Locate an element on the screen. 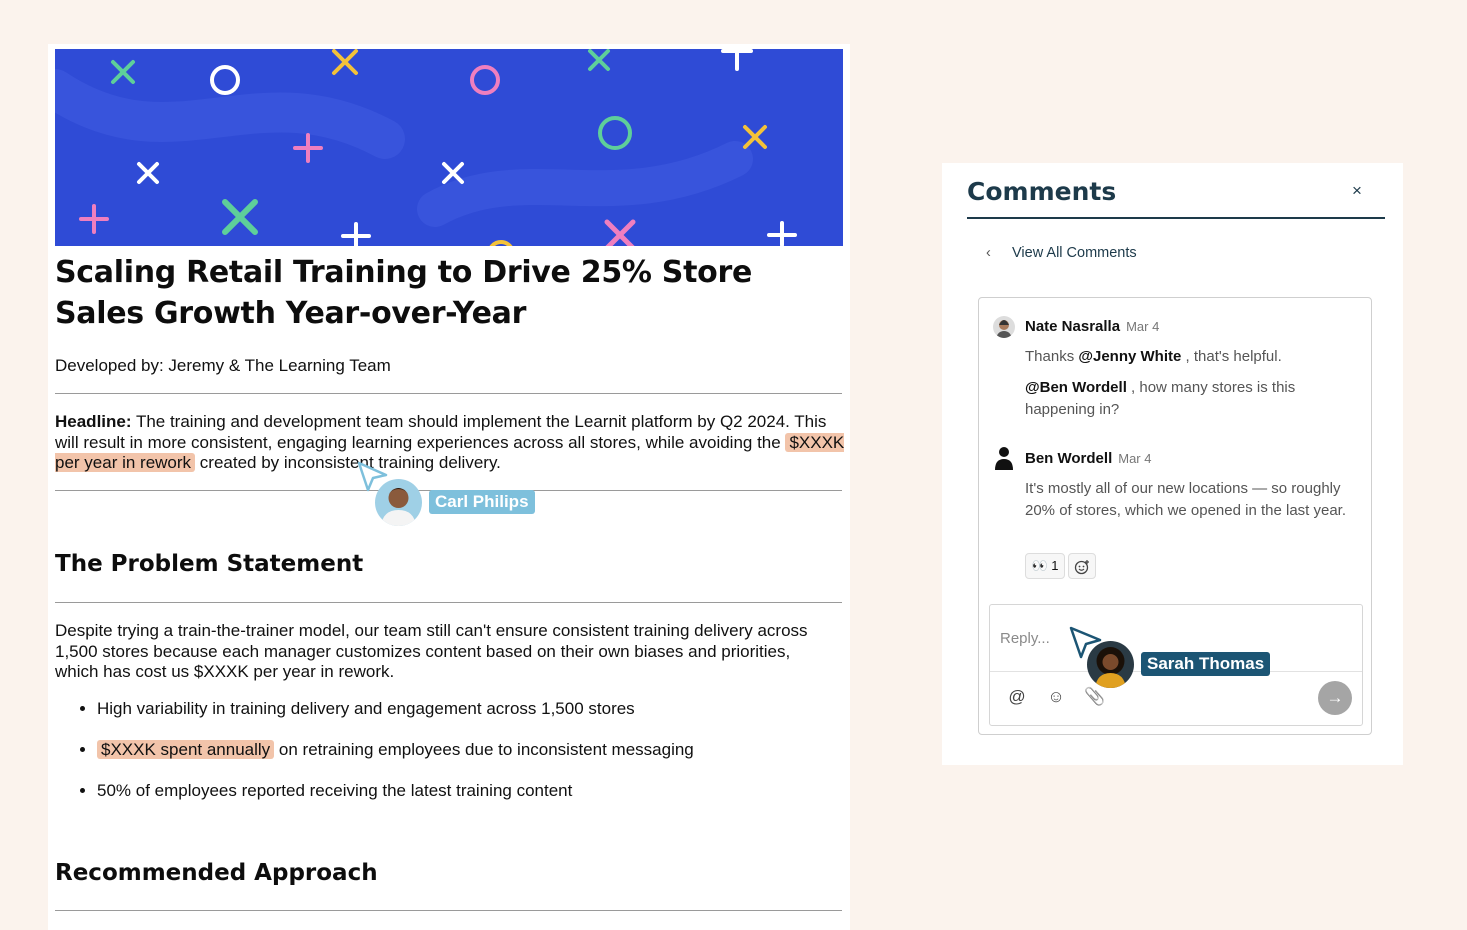  mention-icon: @ is located at coordinates (1017, 697).